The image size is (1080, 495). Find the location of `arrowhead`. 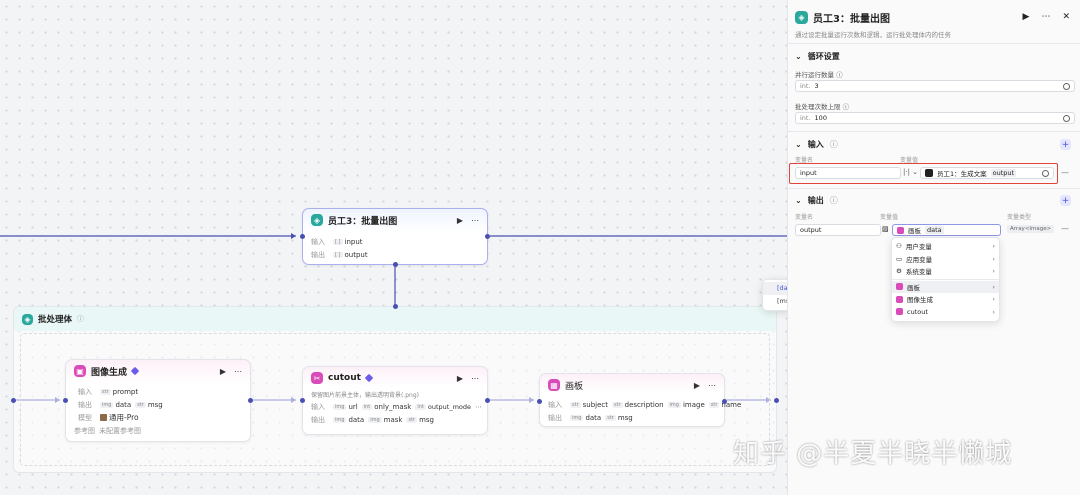

arrowhead is located at coordinates (293, 236).